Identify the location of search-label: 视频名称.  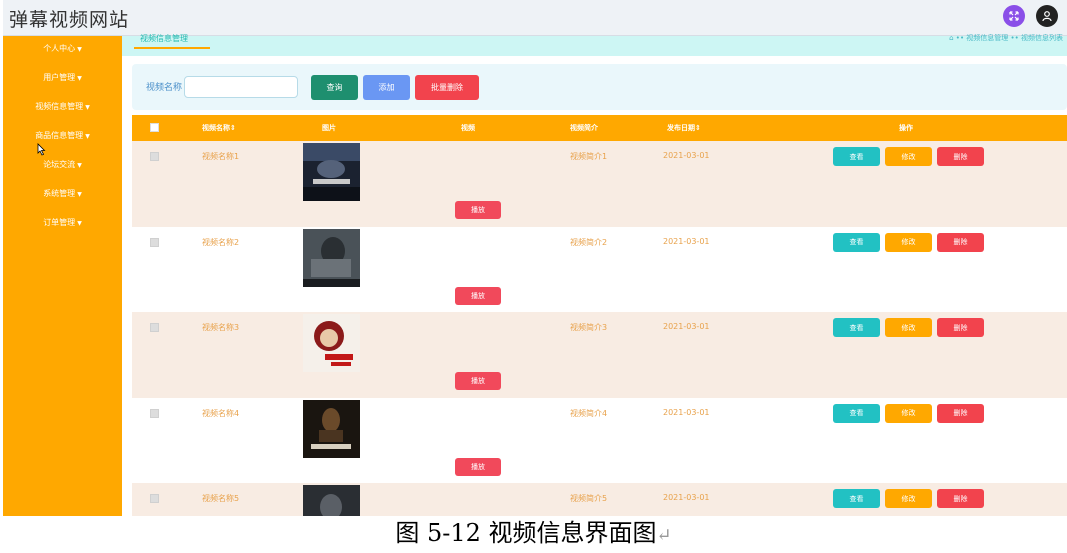
(164, 88).